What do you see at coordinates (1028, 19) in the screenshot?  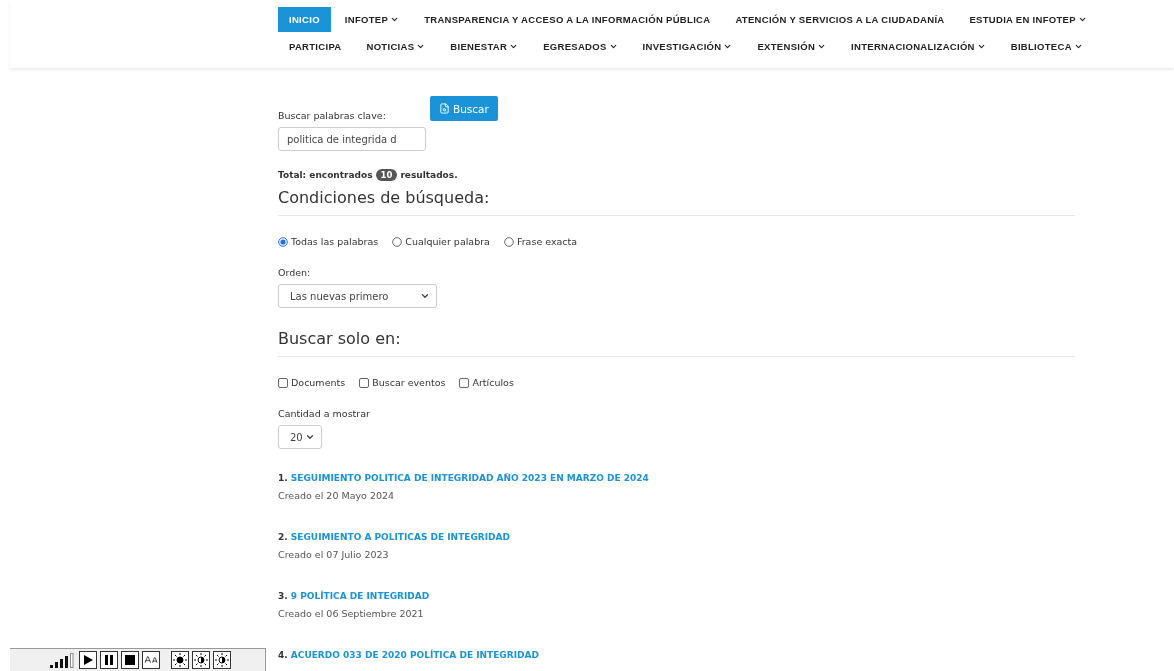 I see `nav-link: ESTUDIA EN INFOTEP` at bounding box center [1028, 19].